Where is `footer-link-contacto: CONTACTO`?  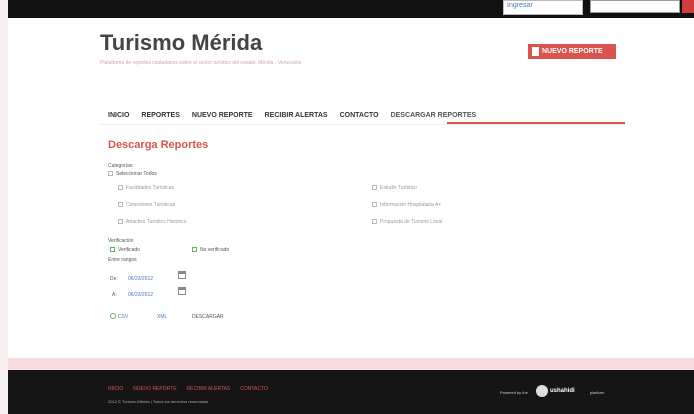
footer-link-contacto: CONTACTO is located at coordinates (254, 389).